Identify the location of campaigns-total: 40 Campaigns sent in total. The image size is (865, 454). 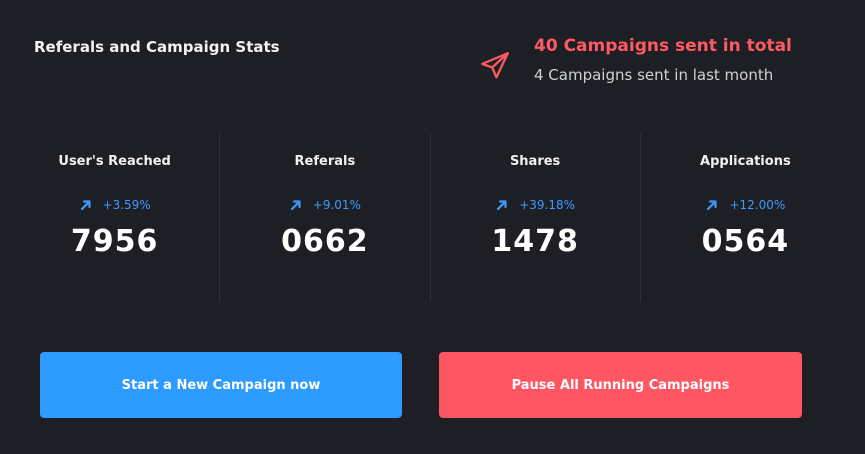
(663, 46).